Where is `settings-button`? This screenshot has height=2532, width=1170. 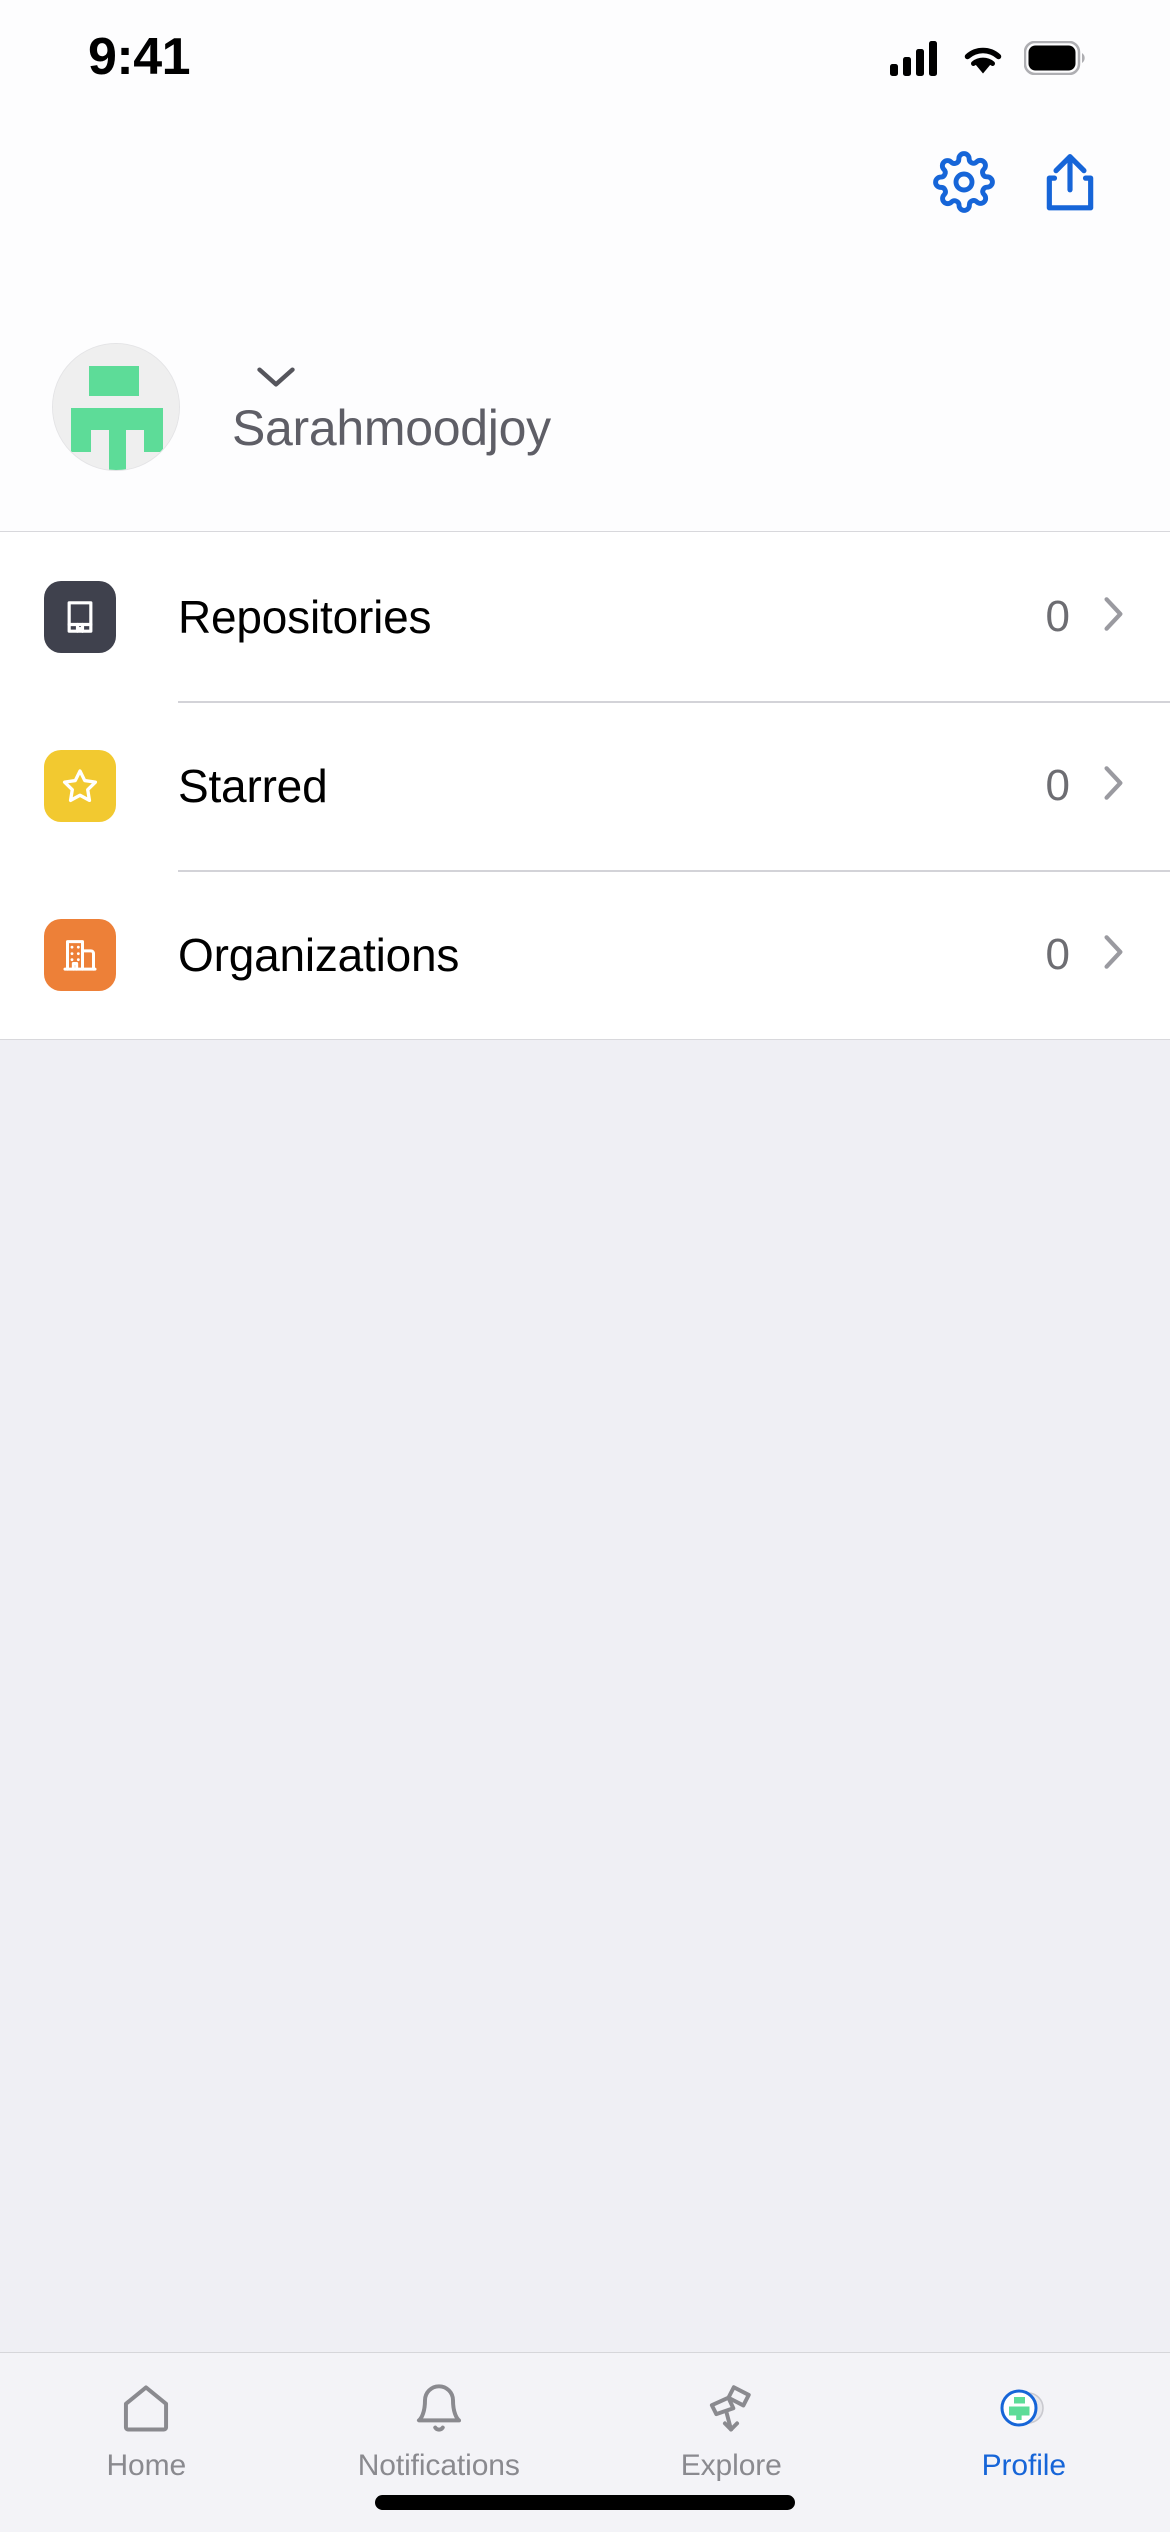
settings-button is located at coordinates (964, 184).